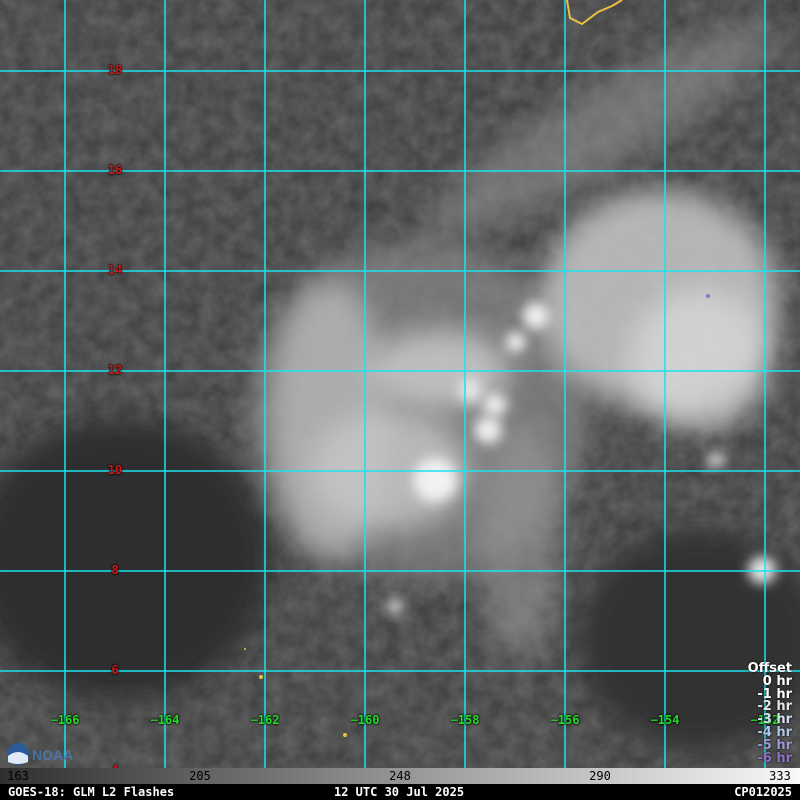  I want to click on longitude-label: −156, so click(565, 720).